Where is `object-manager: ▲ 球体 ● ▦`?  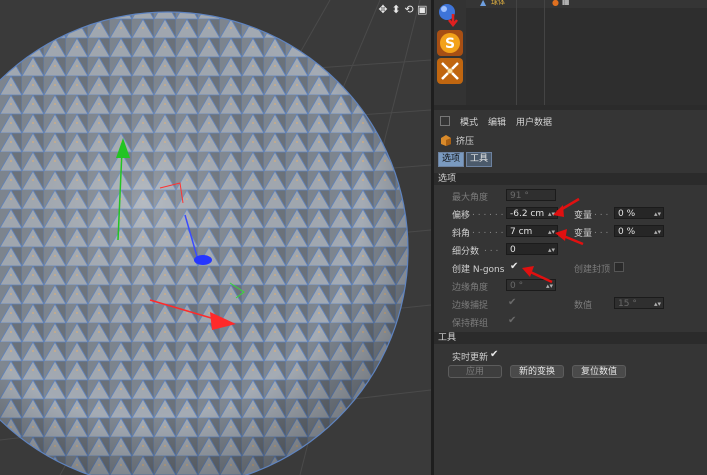 object-manager: ▲ 球体 ● ▦ is located at coordinates (586, 52).